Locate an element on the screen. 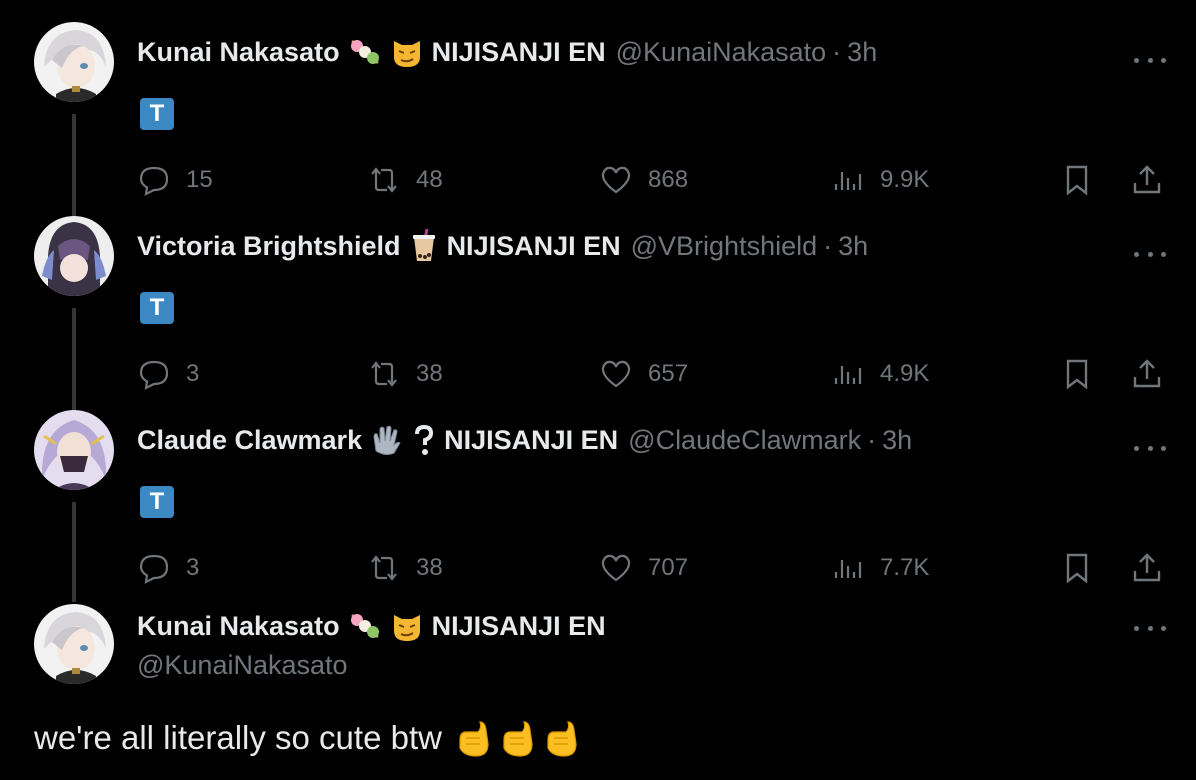  avatar-victoria is located at coordinates (74, 256).